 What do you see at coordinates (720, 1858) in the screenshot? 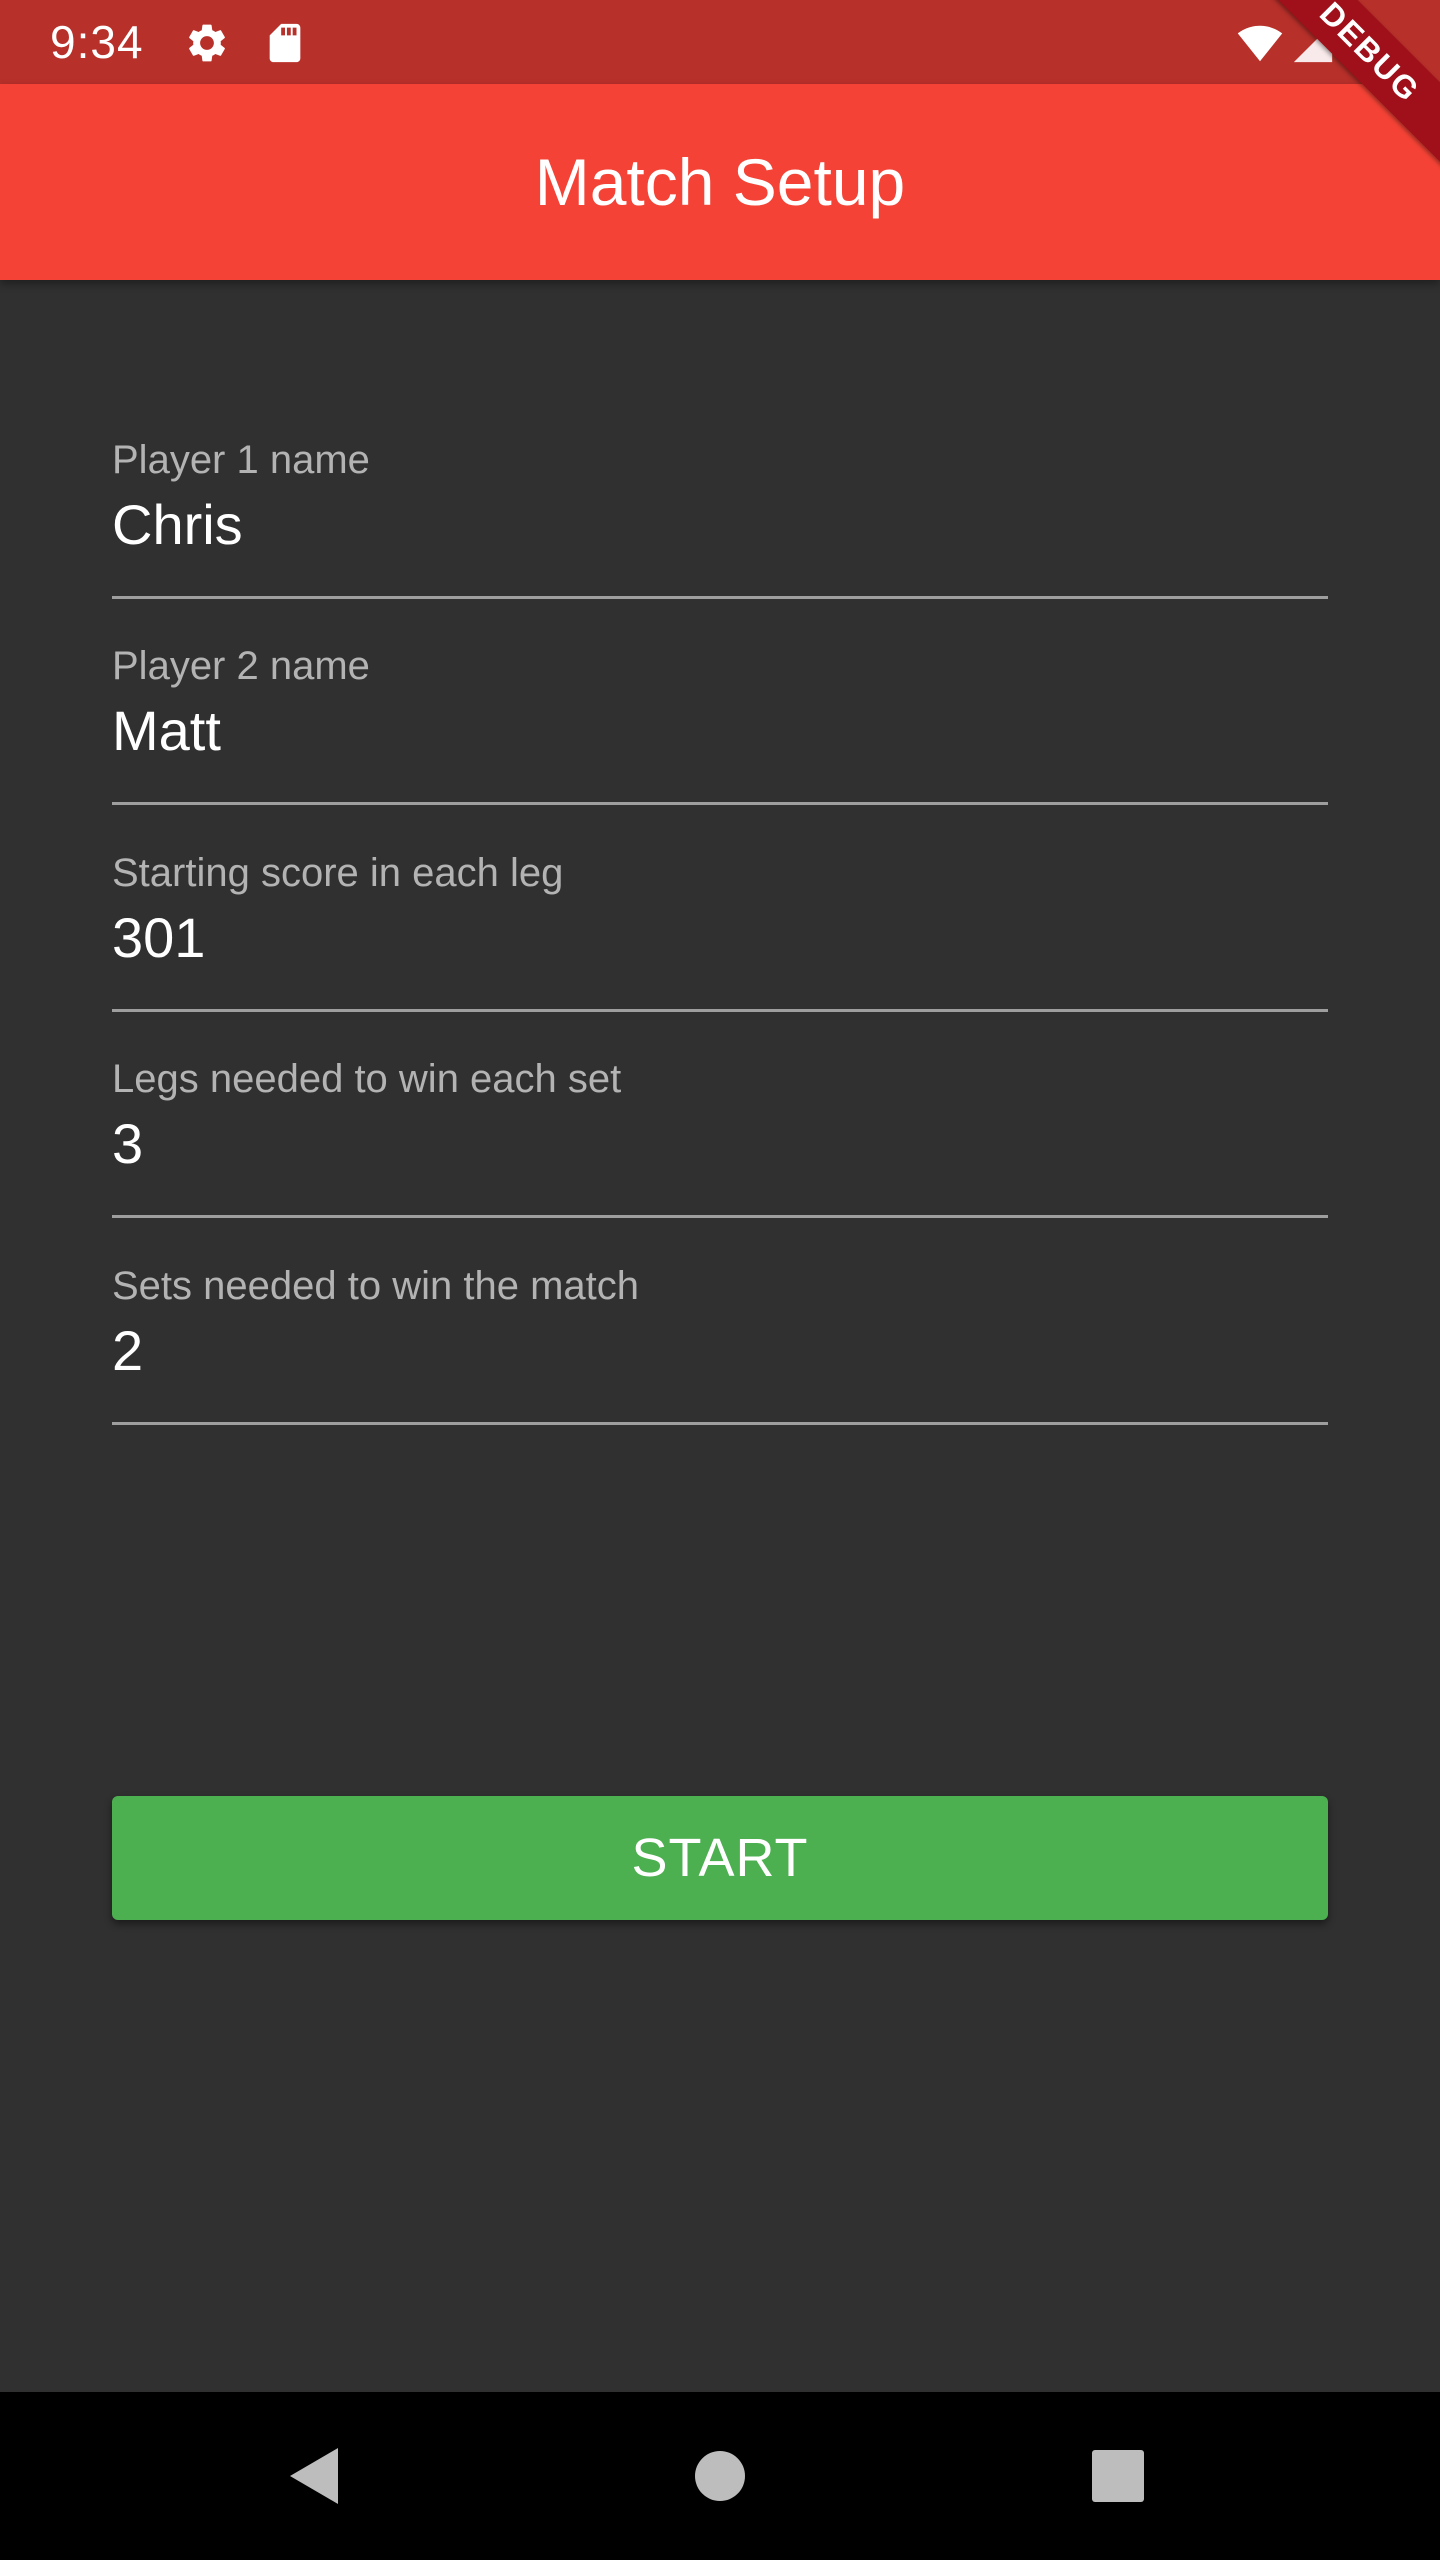
I see `start-button: START` at bounding box center [720, 1858].